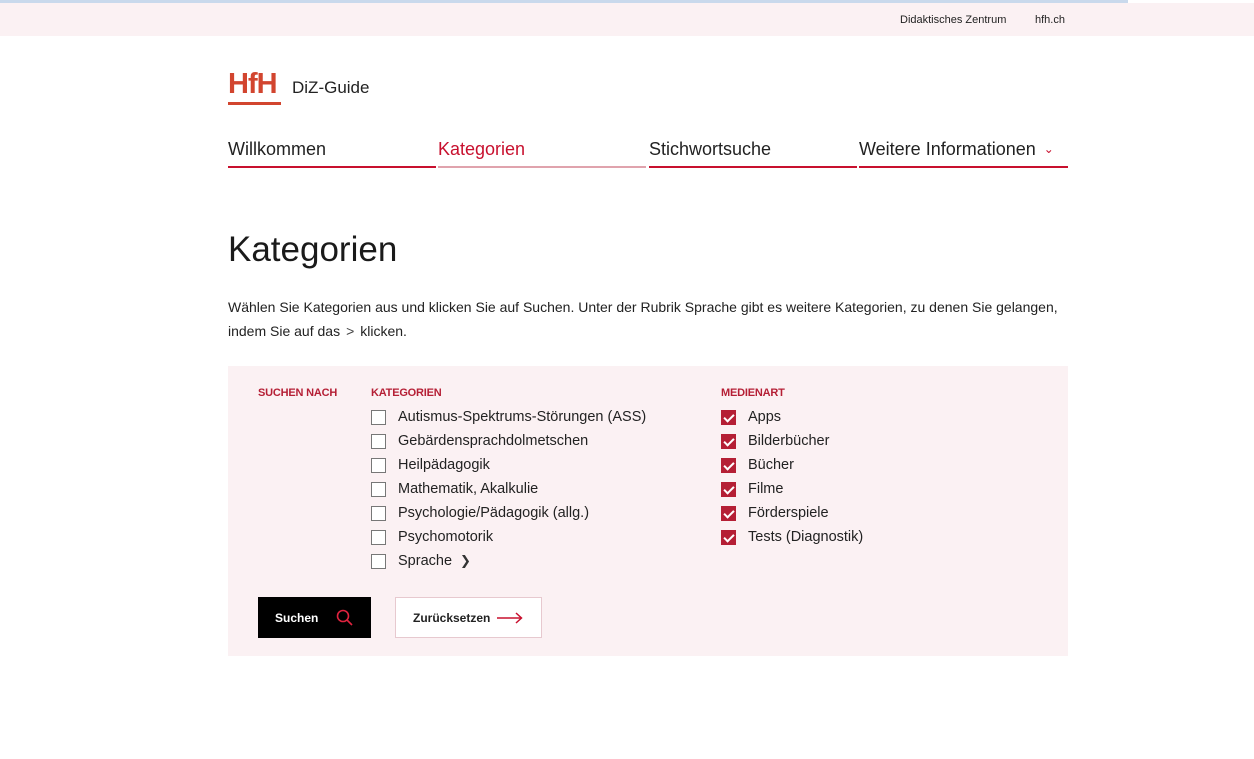 This screenshot has width=1254, height=759. I want to click on checkbox-filme: Filme, so click(752, 489).